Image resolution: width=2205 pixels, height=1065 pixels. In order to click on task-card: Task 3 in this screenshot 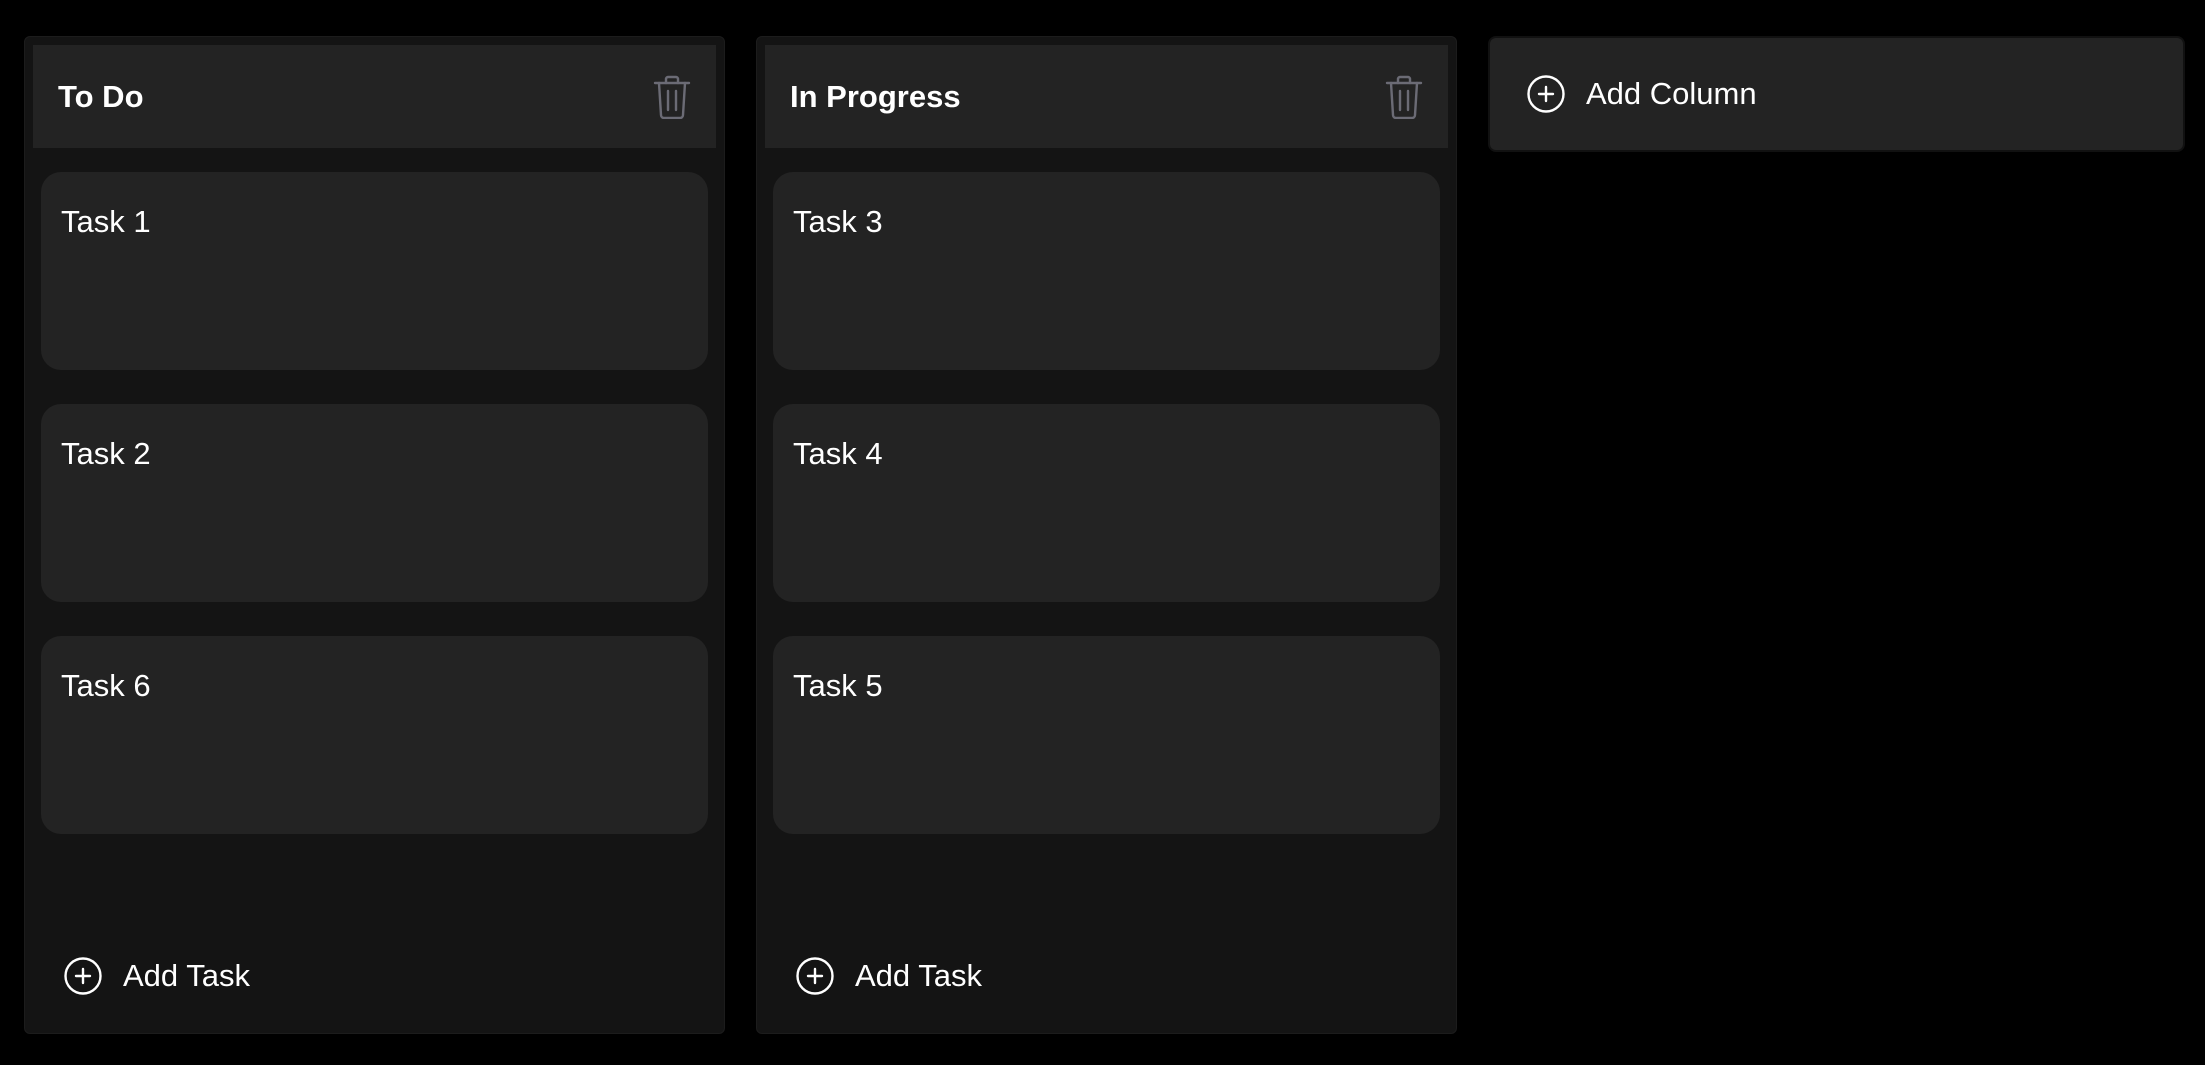, I will do `click(1106, 271)`.